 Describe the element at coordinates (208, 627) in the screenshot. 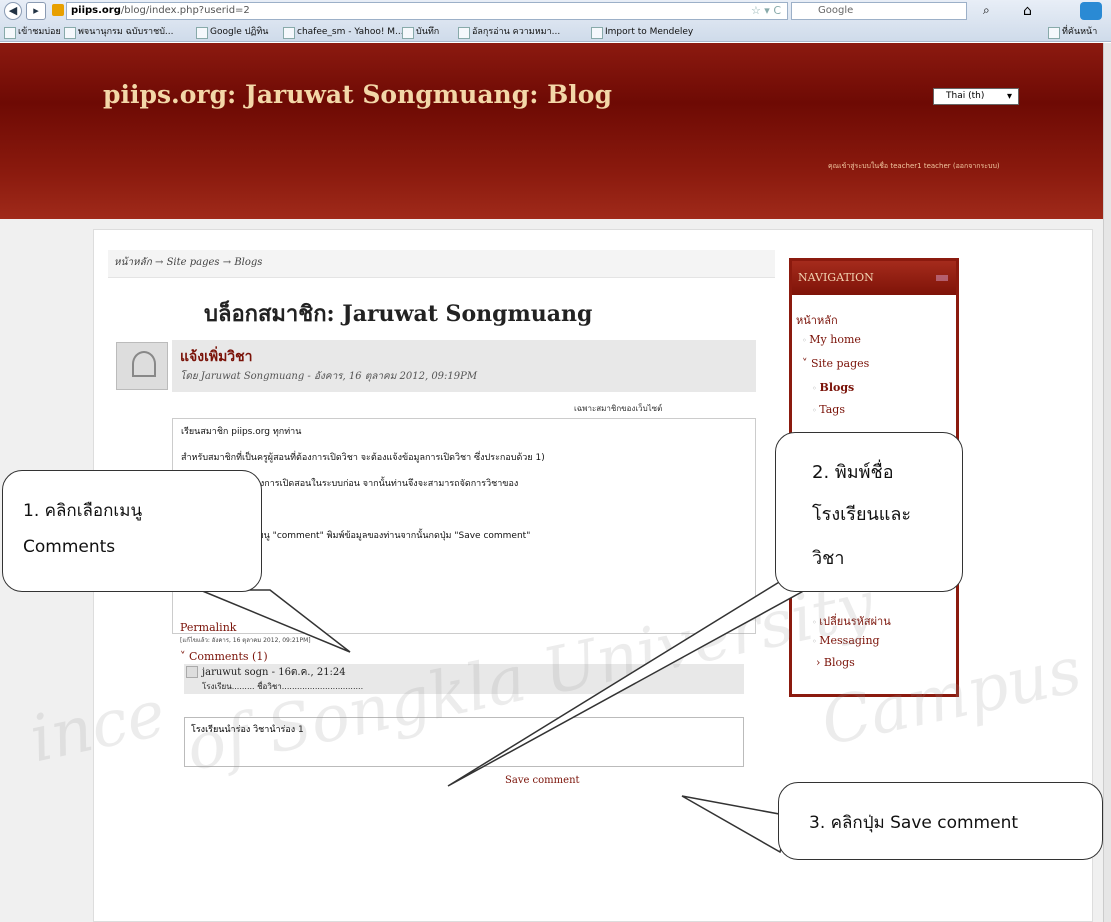

I see `permalink-link: Permalink` at that location.